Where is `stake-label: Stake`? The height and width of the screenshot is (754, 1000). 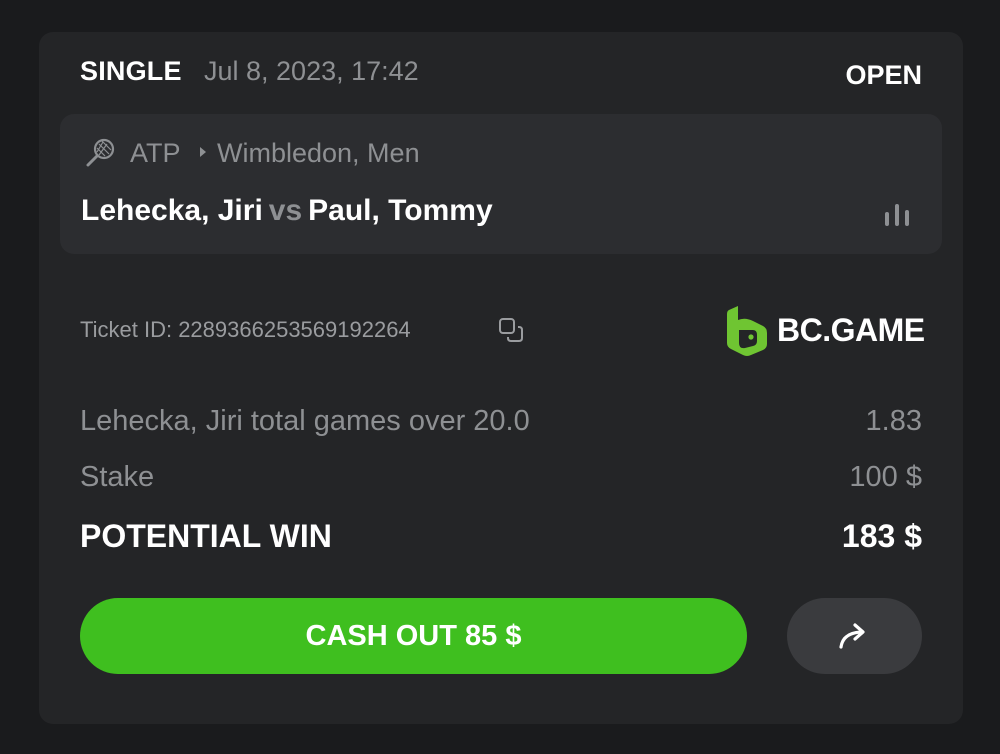 stake-label: Stake is located at coordinates (117, 477).